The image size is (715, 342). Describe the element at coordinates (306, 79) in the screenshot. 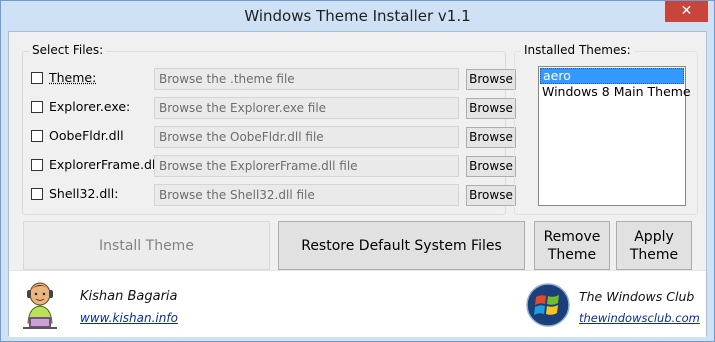

I see `theme-path-field: Browse the .theme file` at that location.